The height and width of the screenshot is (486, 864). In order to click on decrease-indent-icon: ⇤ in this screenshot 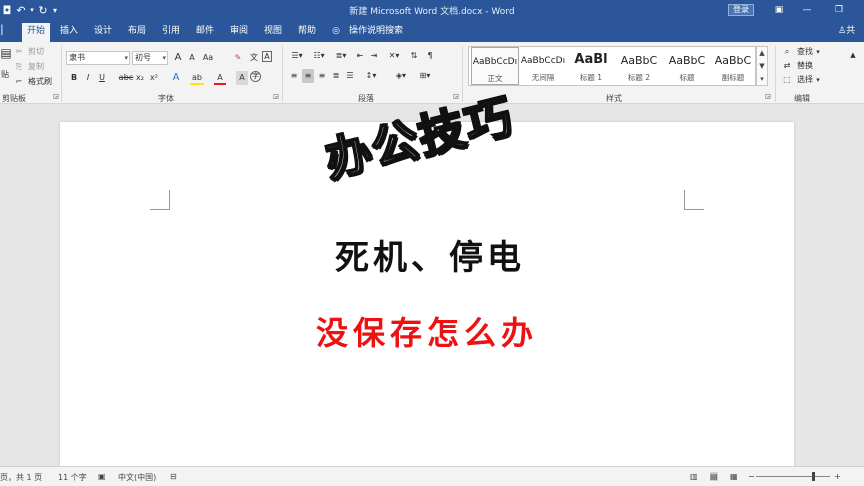, I will do `click(360, 56)`.